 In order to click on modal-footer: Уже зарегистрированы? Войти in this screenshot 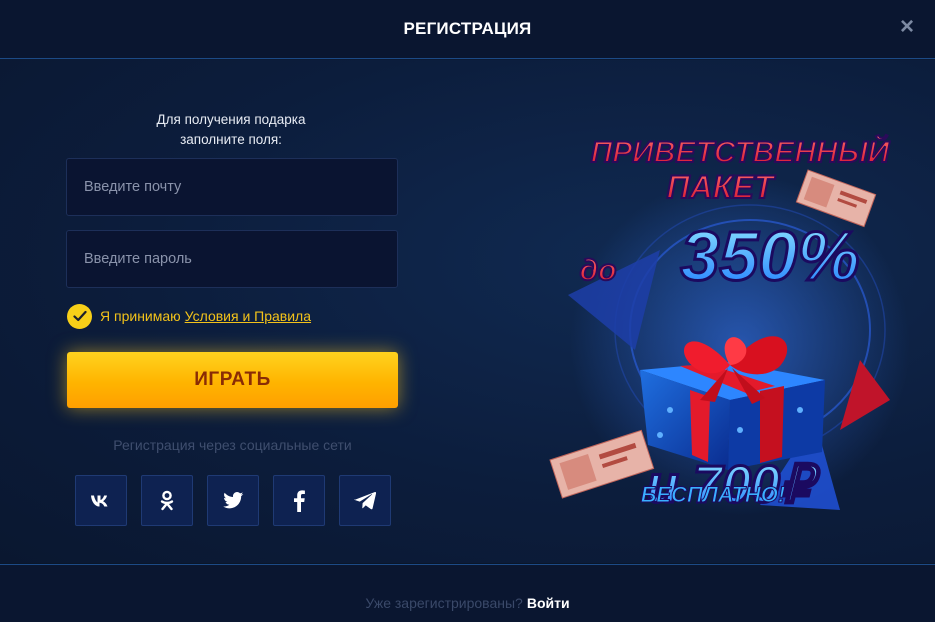, I will do `click(467, 593)`.